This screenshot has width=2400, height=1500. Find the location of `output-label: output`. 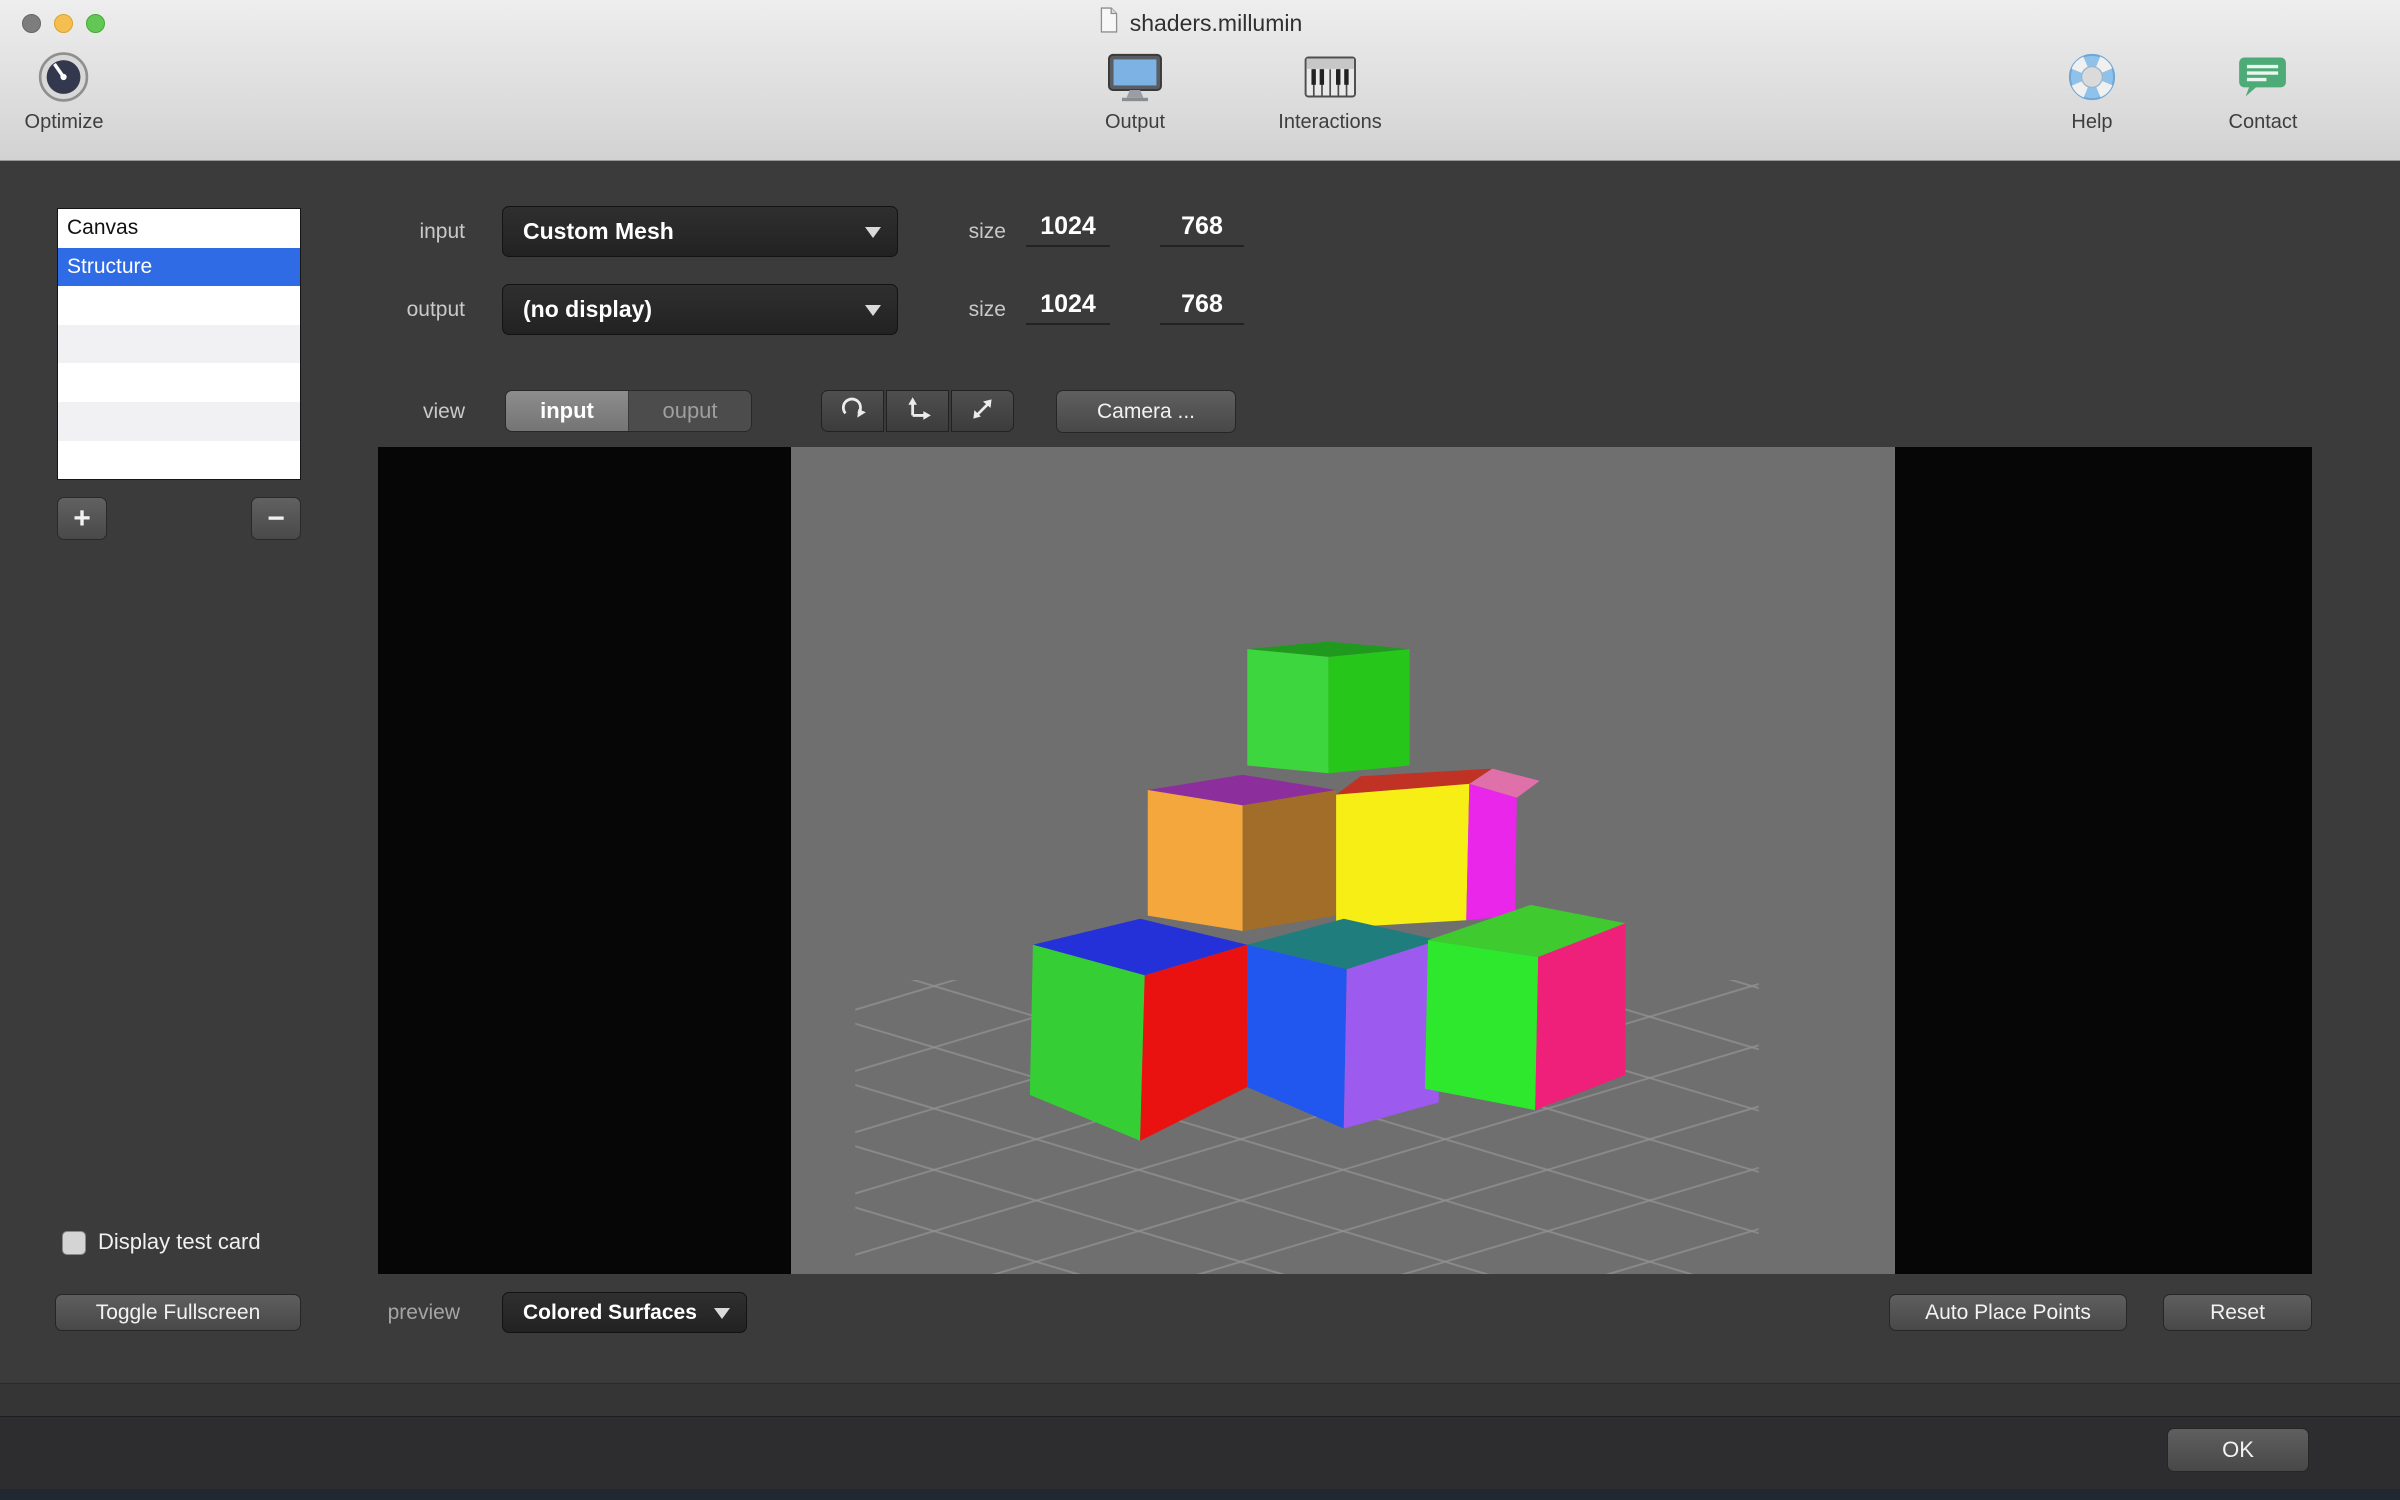

output-label: output is located at coordinates (435, 309).